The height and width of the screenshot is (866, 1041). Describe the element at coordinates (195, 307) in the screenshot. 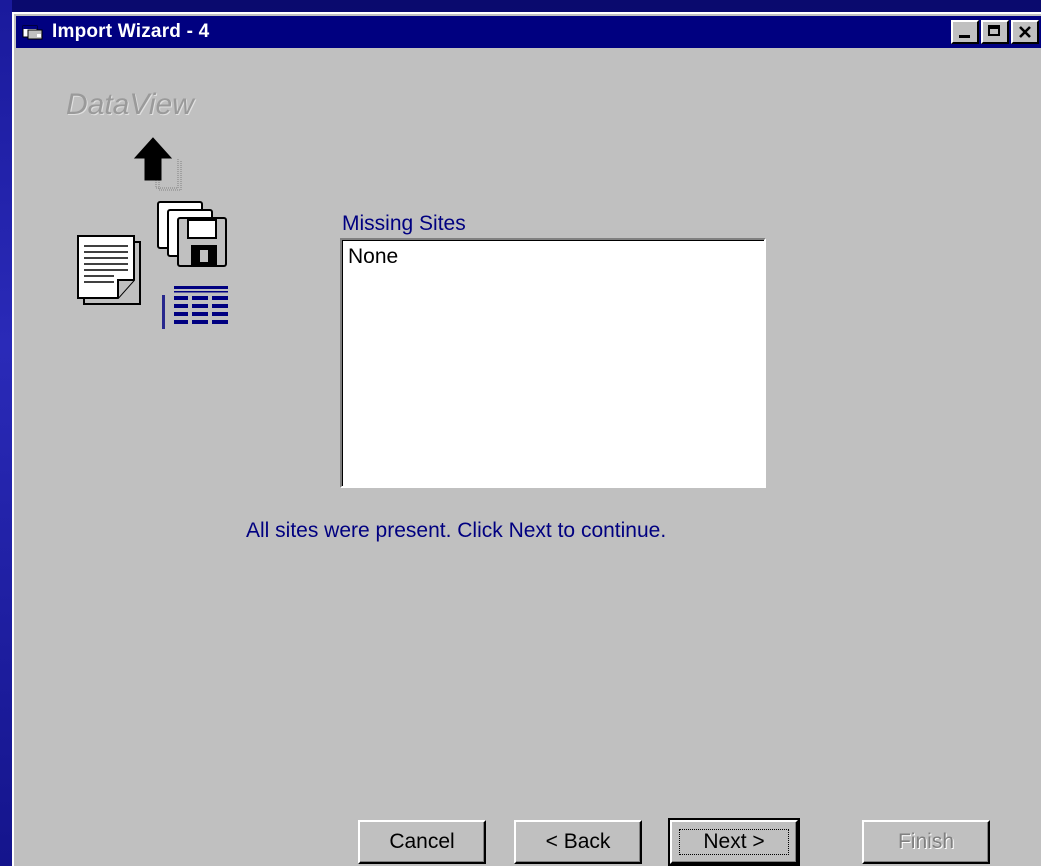

I see `table-grid-icon` at that location.